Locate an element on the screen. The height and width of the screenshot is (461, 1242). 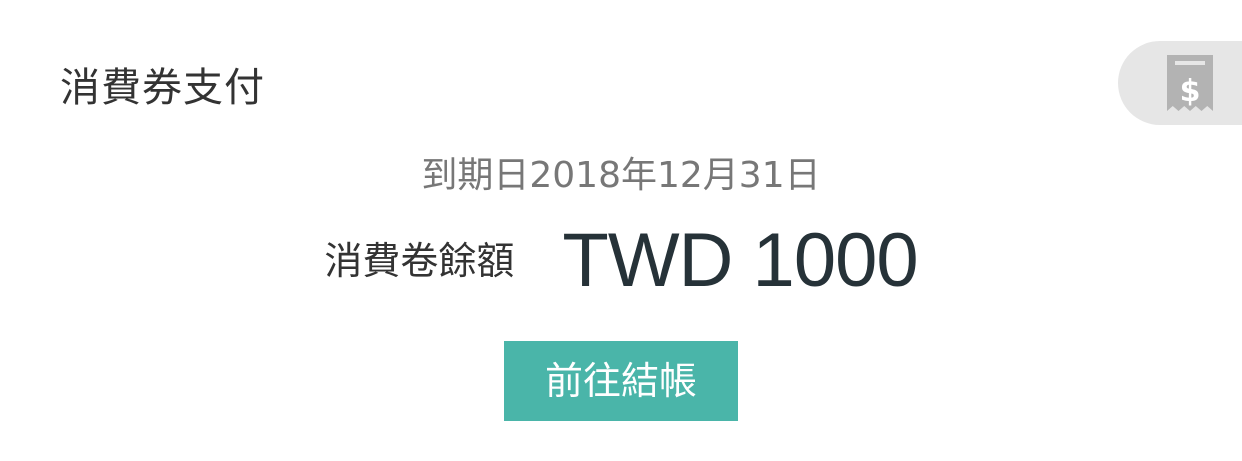
page-title: 消費券支付 is located at coordinates (162, 88).